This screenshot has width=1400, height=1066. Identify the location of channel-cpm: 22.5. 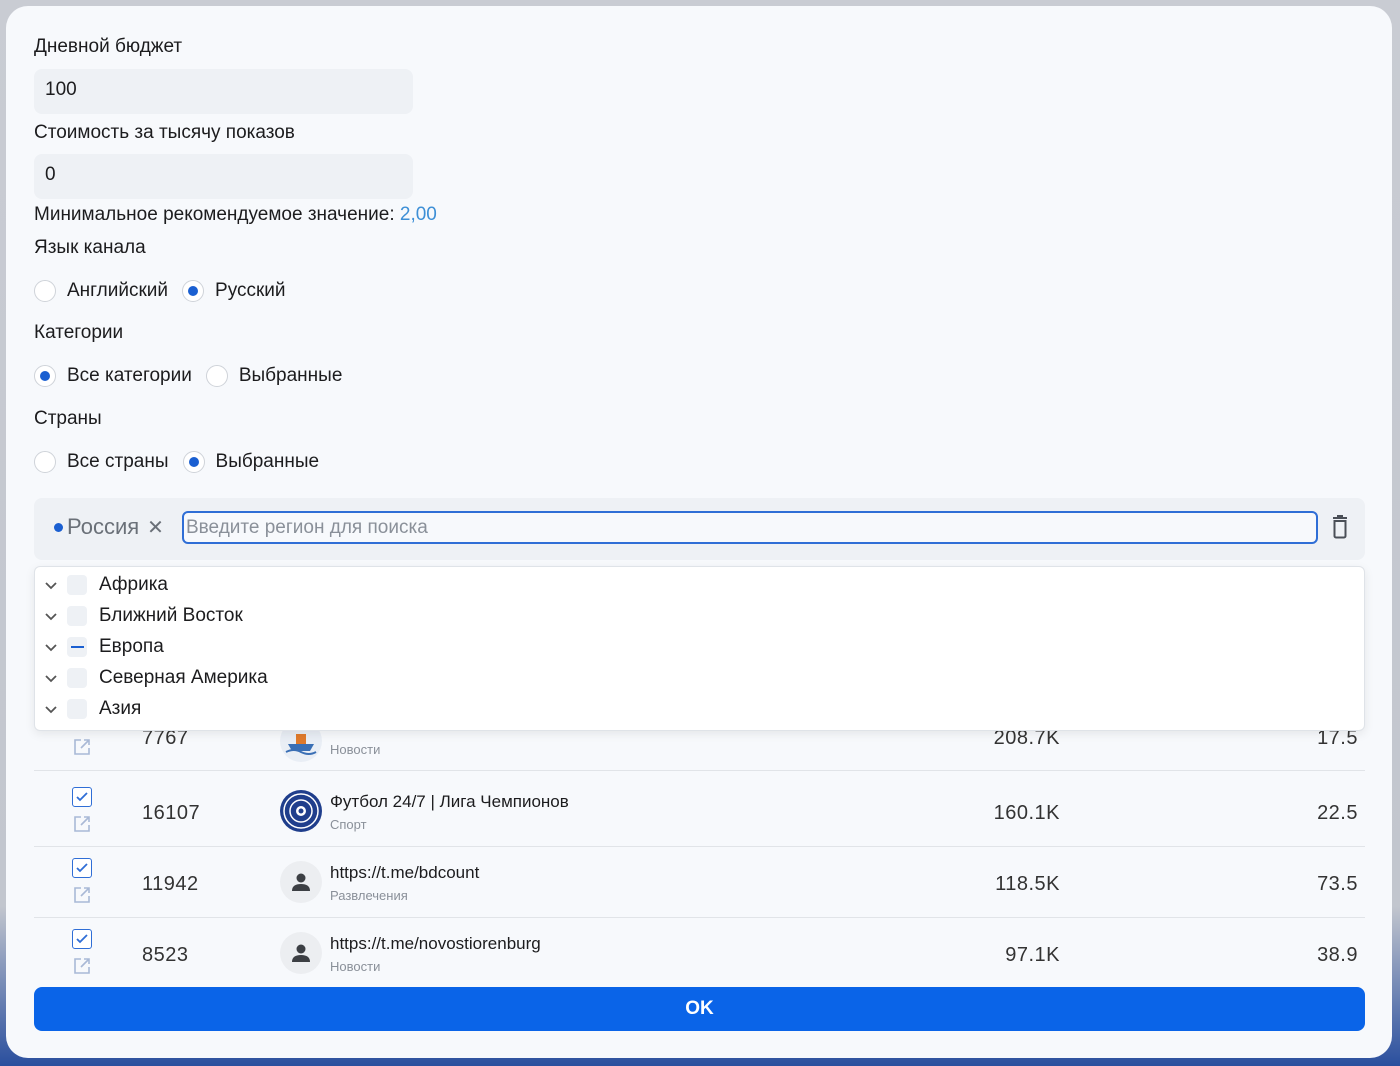
(1337, 813).